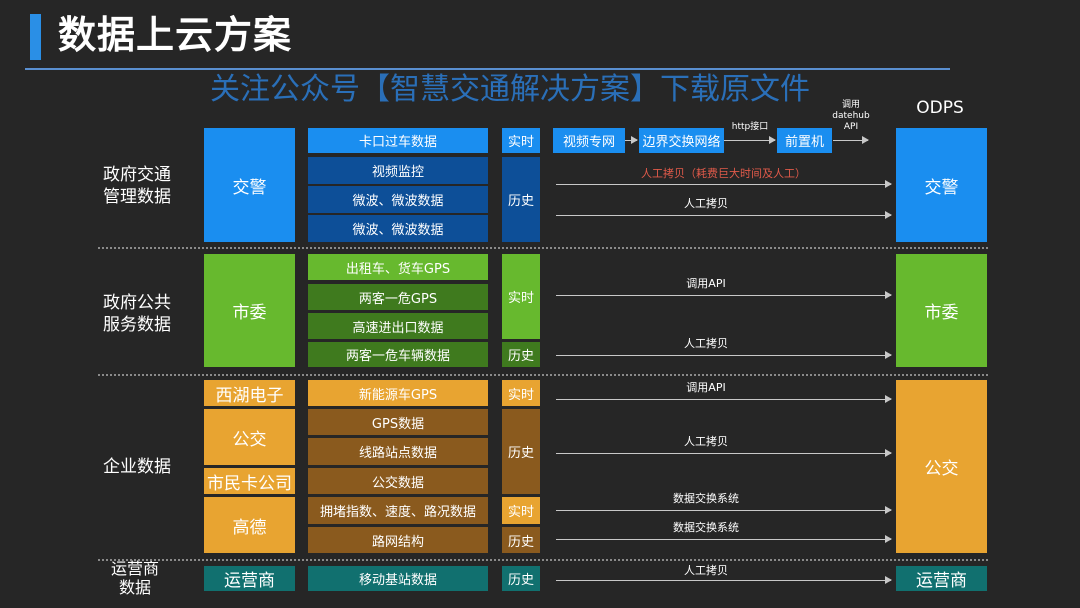 This screenshot has height=608, width=1080. Describe the element at coordinates (398, 170) in the screenshot. I see `item-video: 视频监控` at that location.